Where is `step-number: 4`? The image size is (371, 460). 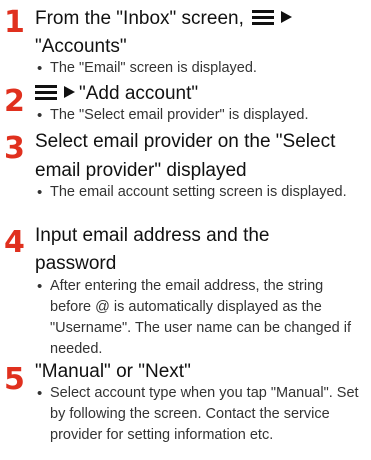
step-number: 4 is located at coordinates (14, 242).